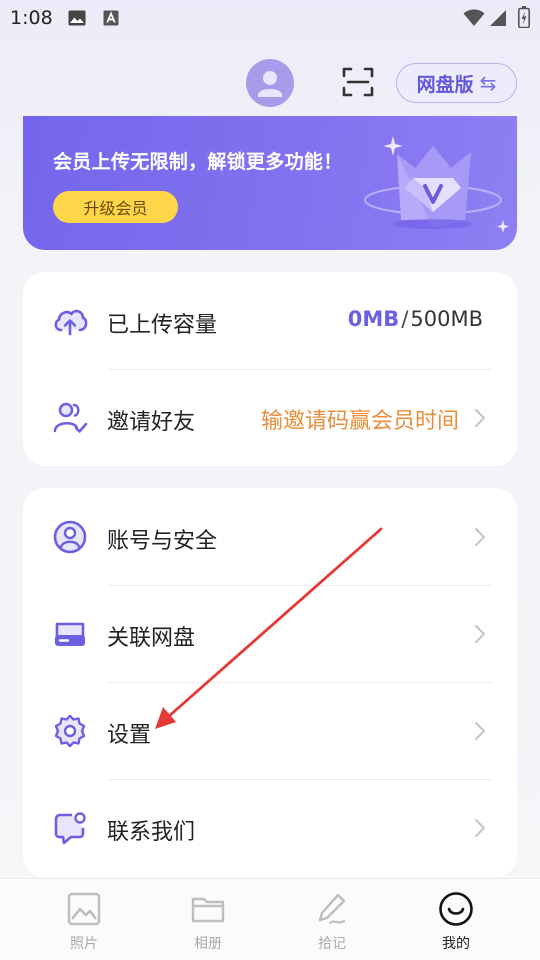 Image resolution: width=540 pixels, height=960 pixels. What do you see at coordinates (70, 731) in the screenshot?
I see `gear-icon` at bounding box center [70, 731].